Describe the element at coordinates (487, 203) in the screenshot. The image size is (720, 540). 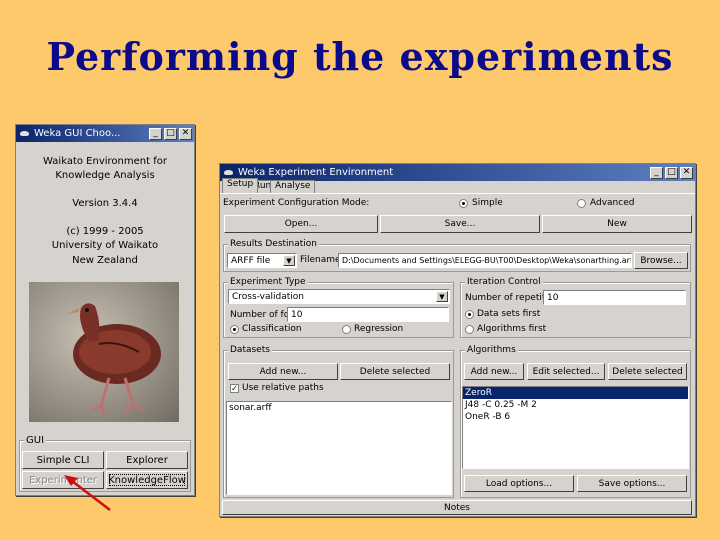
I see `mode-simple-label: Simple` at that location.